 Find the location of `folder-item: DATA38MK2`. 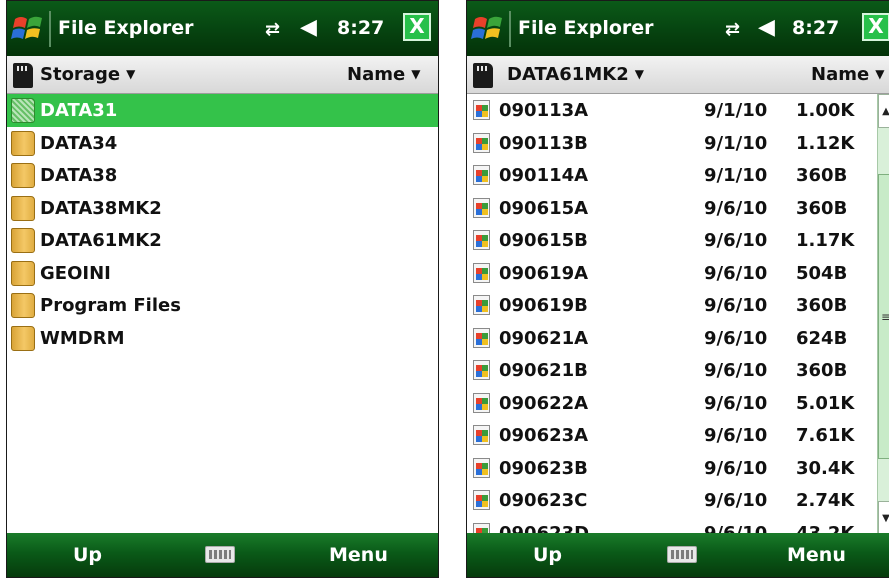

folder-item: DATA38MK2 is located at coordinates (222, 208).